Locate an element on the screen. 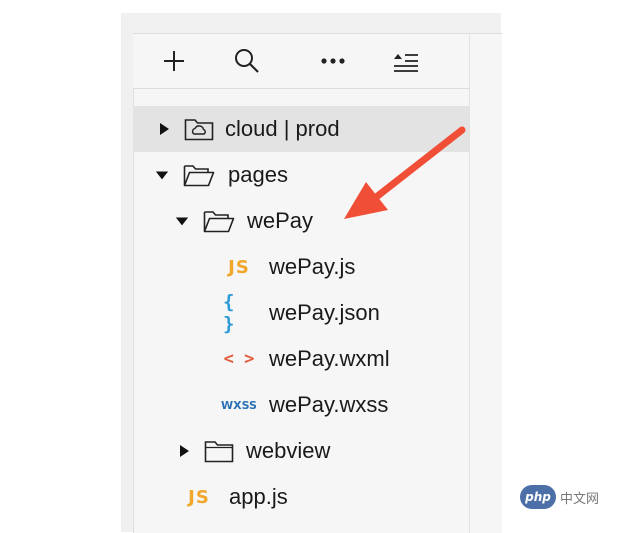 The width and height of the screenshot is (617, 533). tree-item-webview: webview is located at coordinates (301, 451).